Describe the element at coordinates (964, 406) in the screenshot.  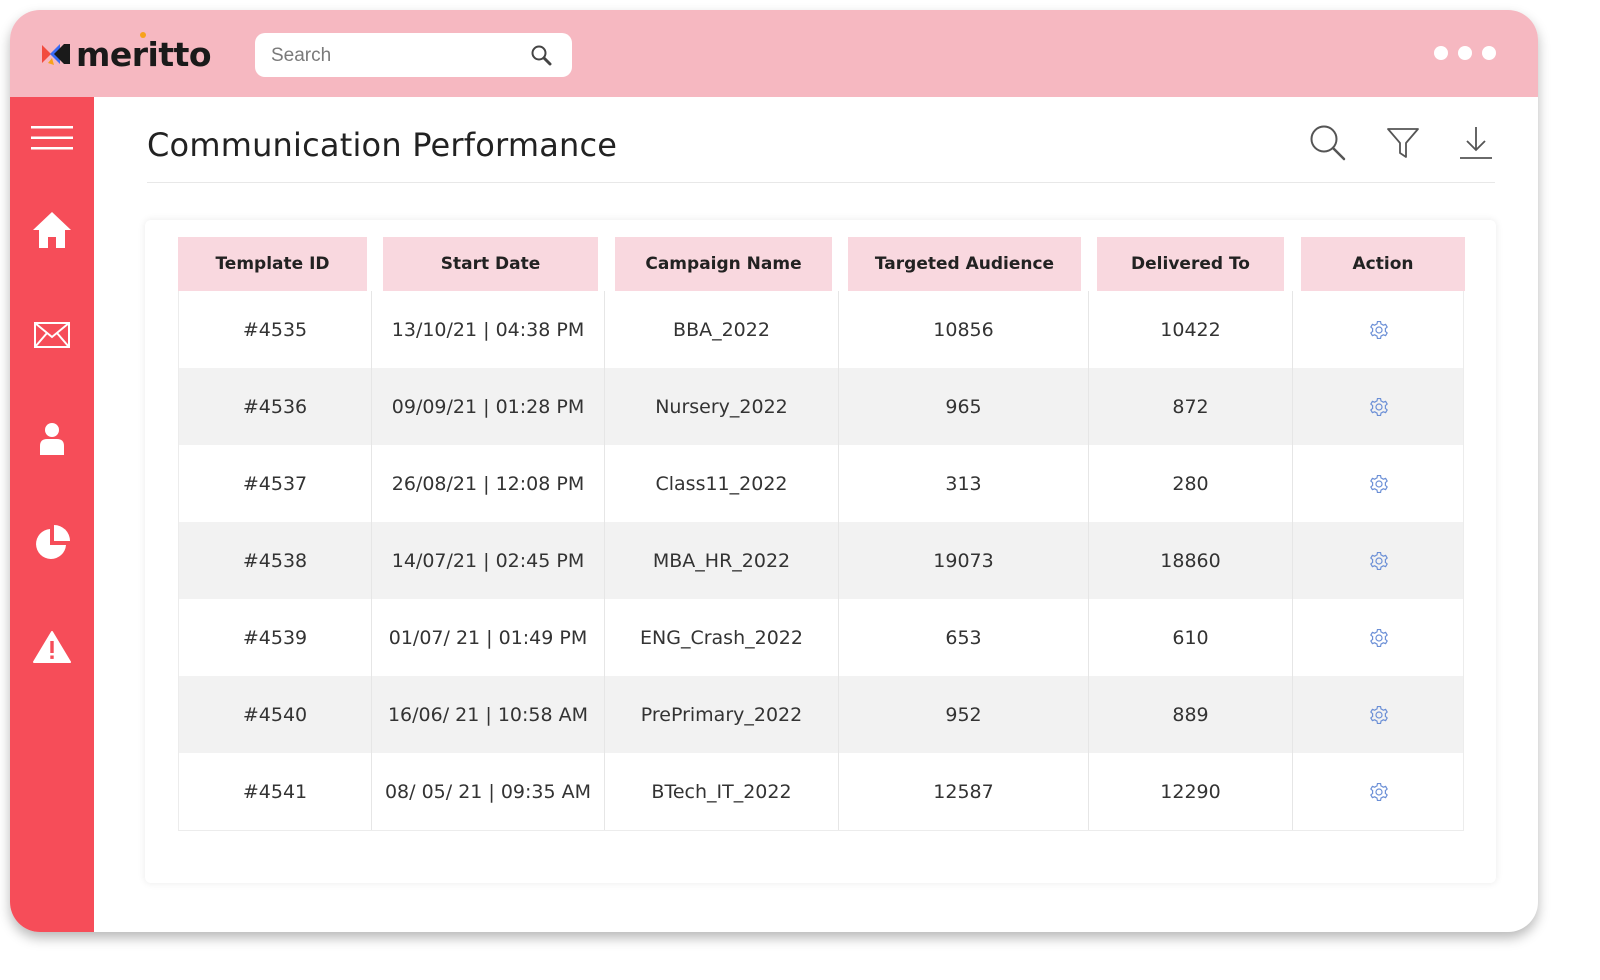
I see `cell-targeted-audience: 965` at that location.